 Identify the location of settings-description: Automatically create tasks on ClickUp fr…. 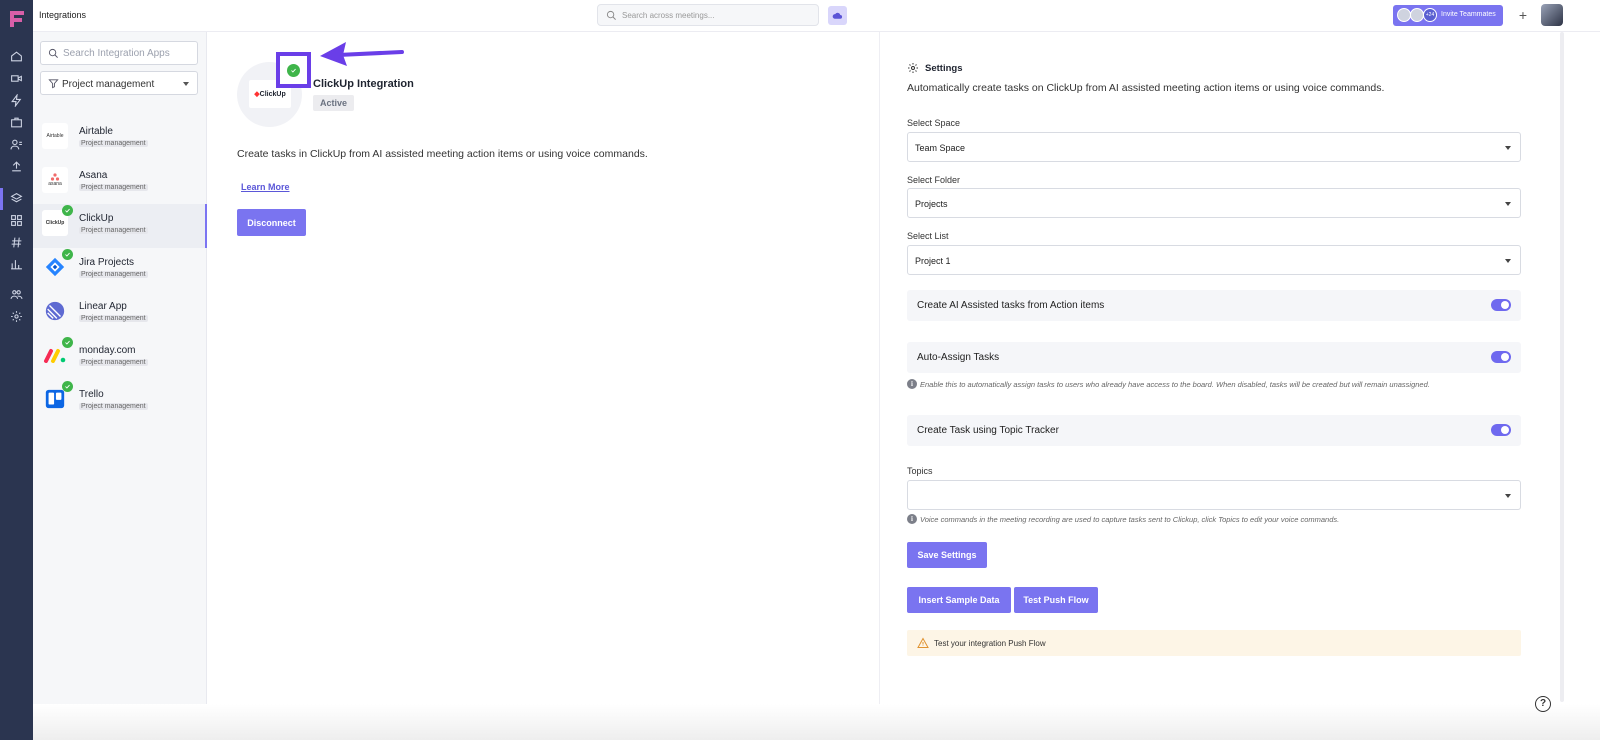
(1146, 88).